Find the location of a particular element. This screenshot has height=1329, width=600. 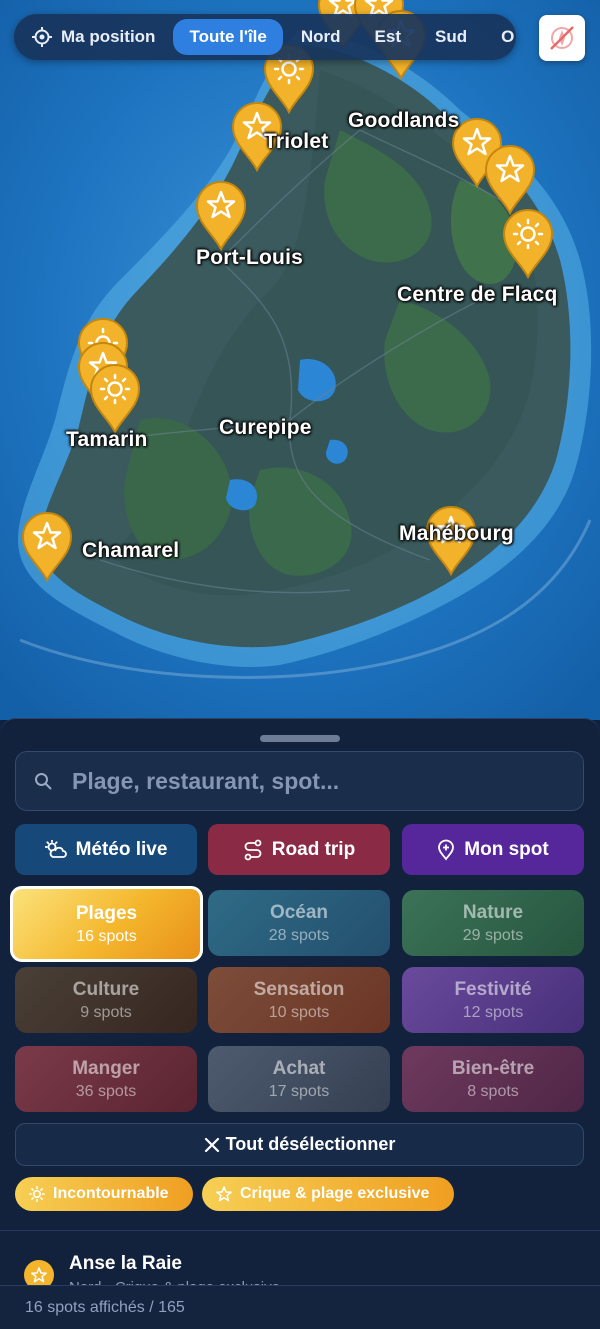

meteo-live-label: Météo live is located at coordinates (121, 849).